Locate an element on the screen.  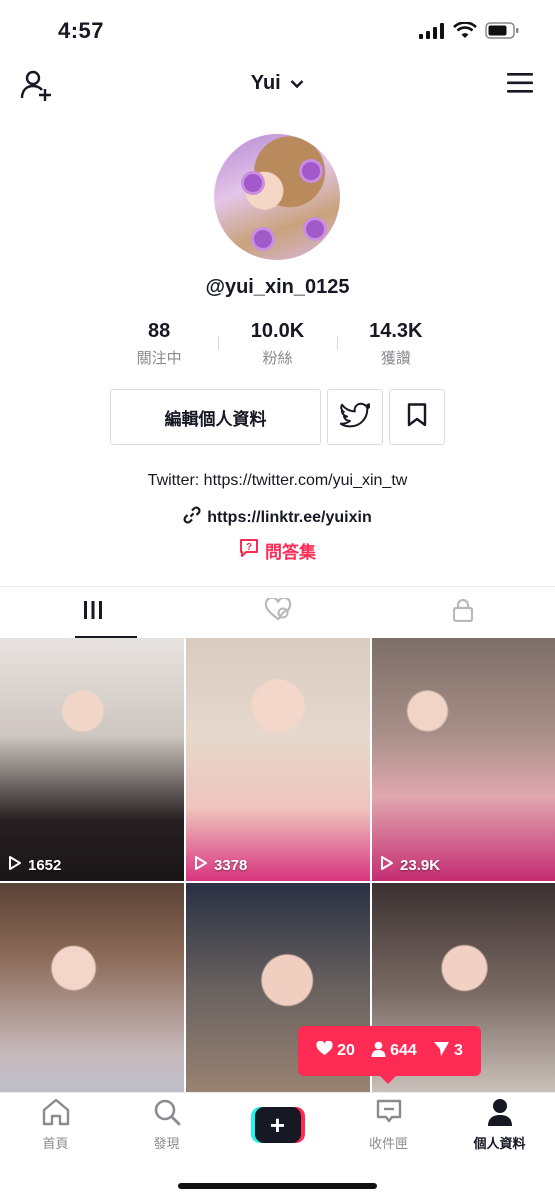
nav-create: + is located at coordinates (277, 1125).